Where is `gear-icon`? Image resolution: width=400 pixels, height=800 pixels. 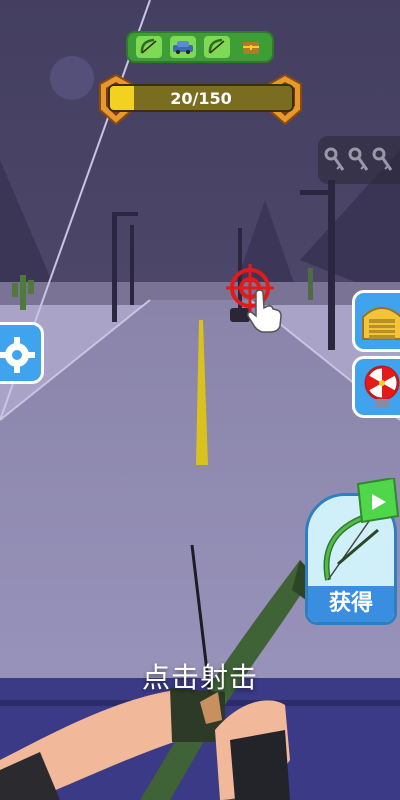 gear-icon is located at coordinates (17, 355).